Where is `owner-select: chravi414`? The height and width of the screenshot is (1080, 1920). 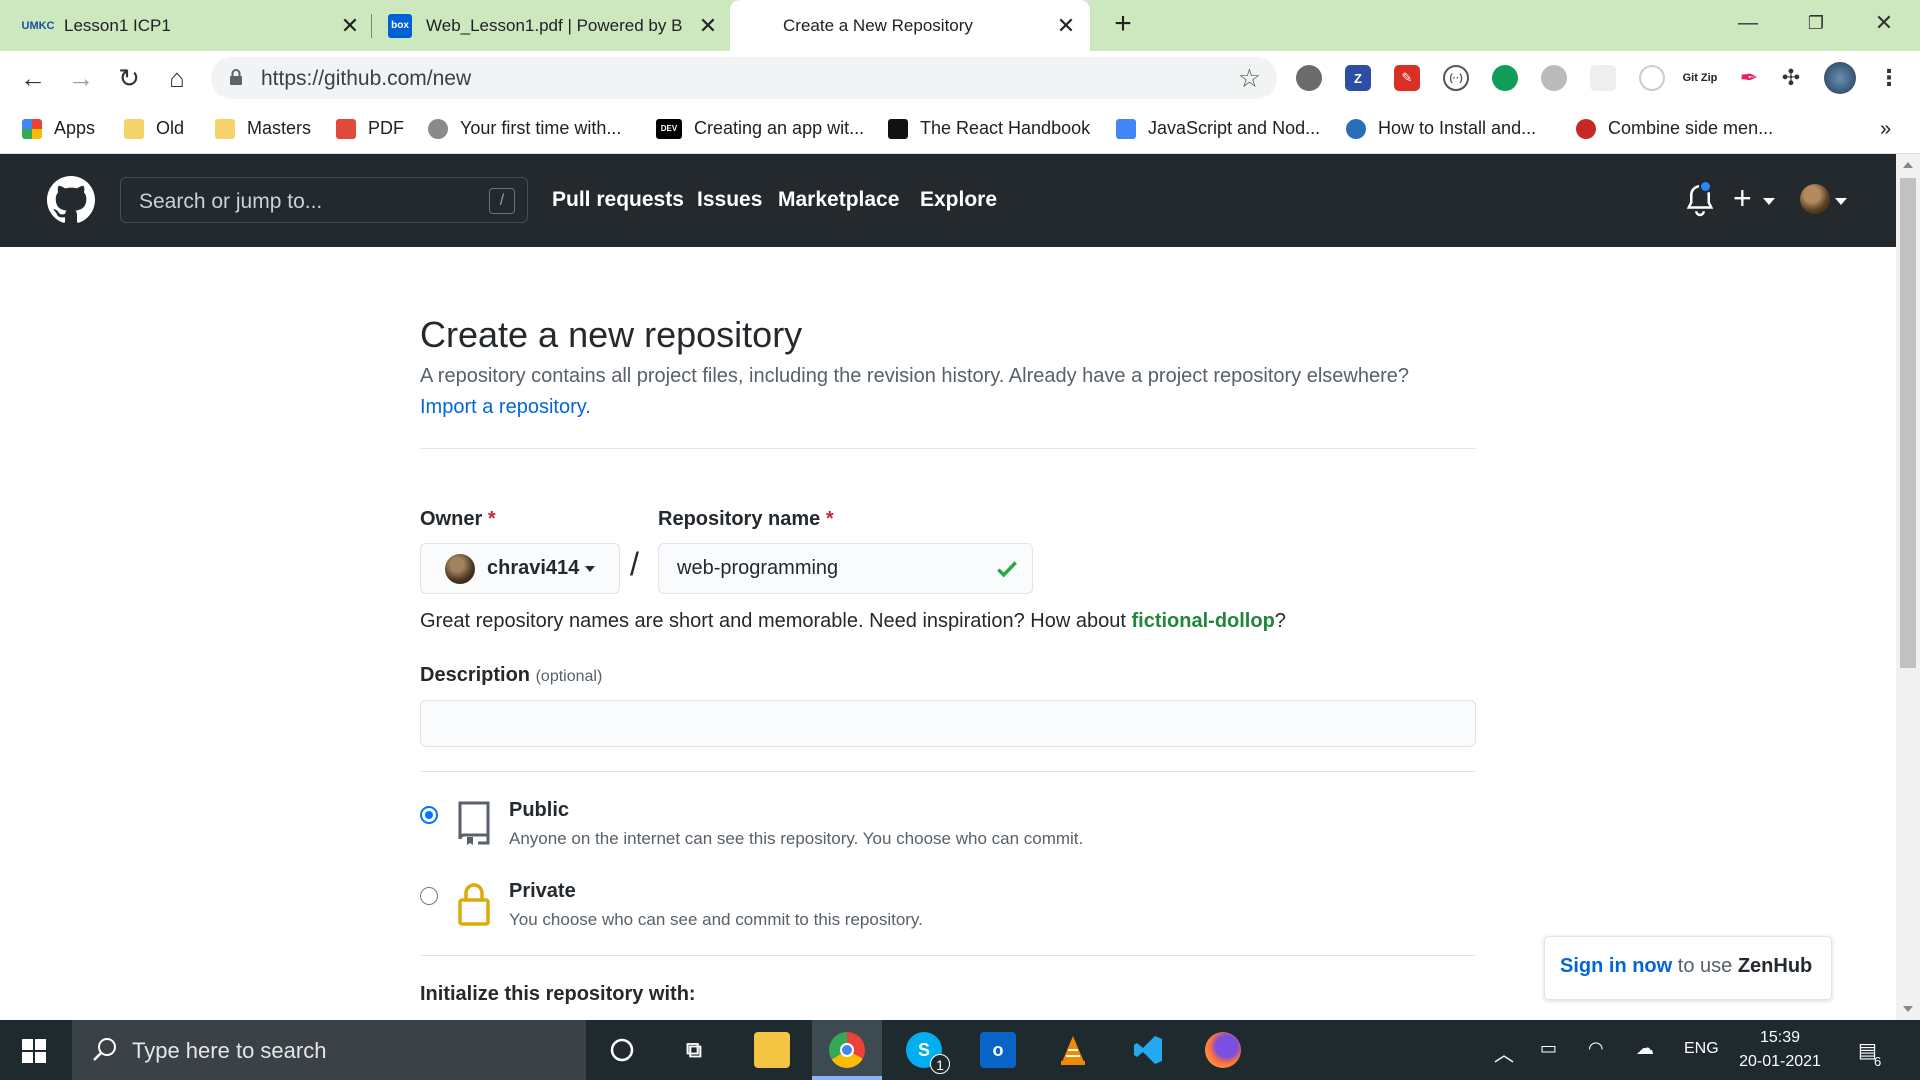 owner-select: chravi414 is located at coordinates (520, 568).